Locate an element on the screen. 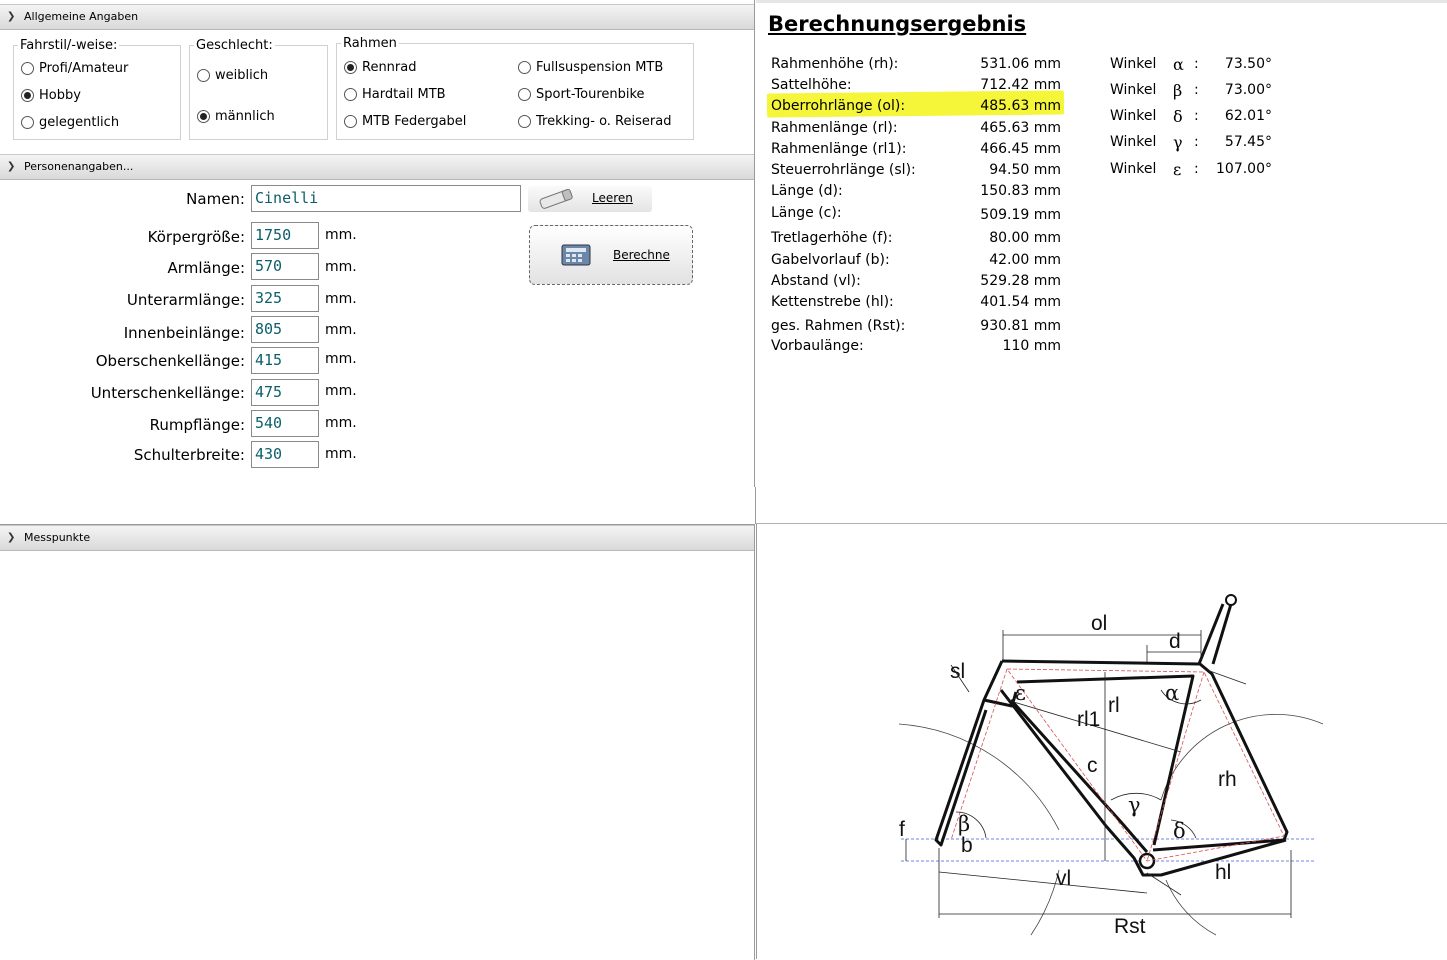 The height and width of the screenshot is (960, 1447). radio-riding-style-0: Profi/Amateur is located at coordinates (74, 68).